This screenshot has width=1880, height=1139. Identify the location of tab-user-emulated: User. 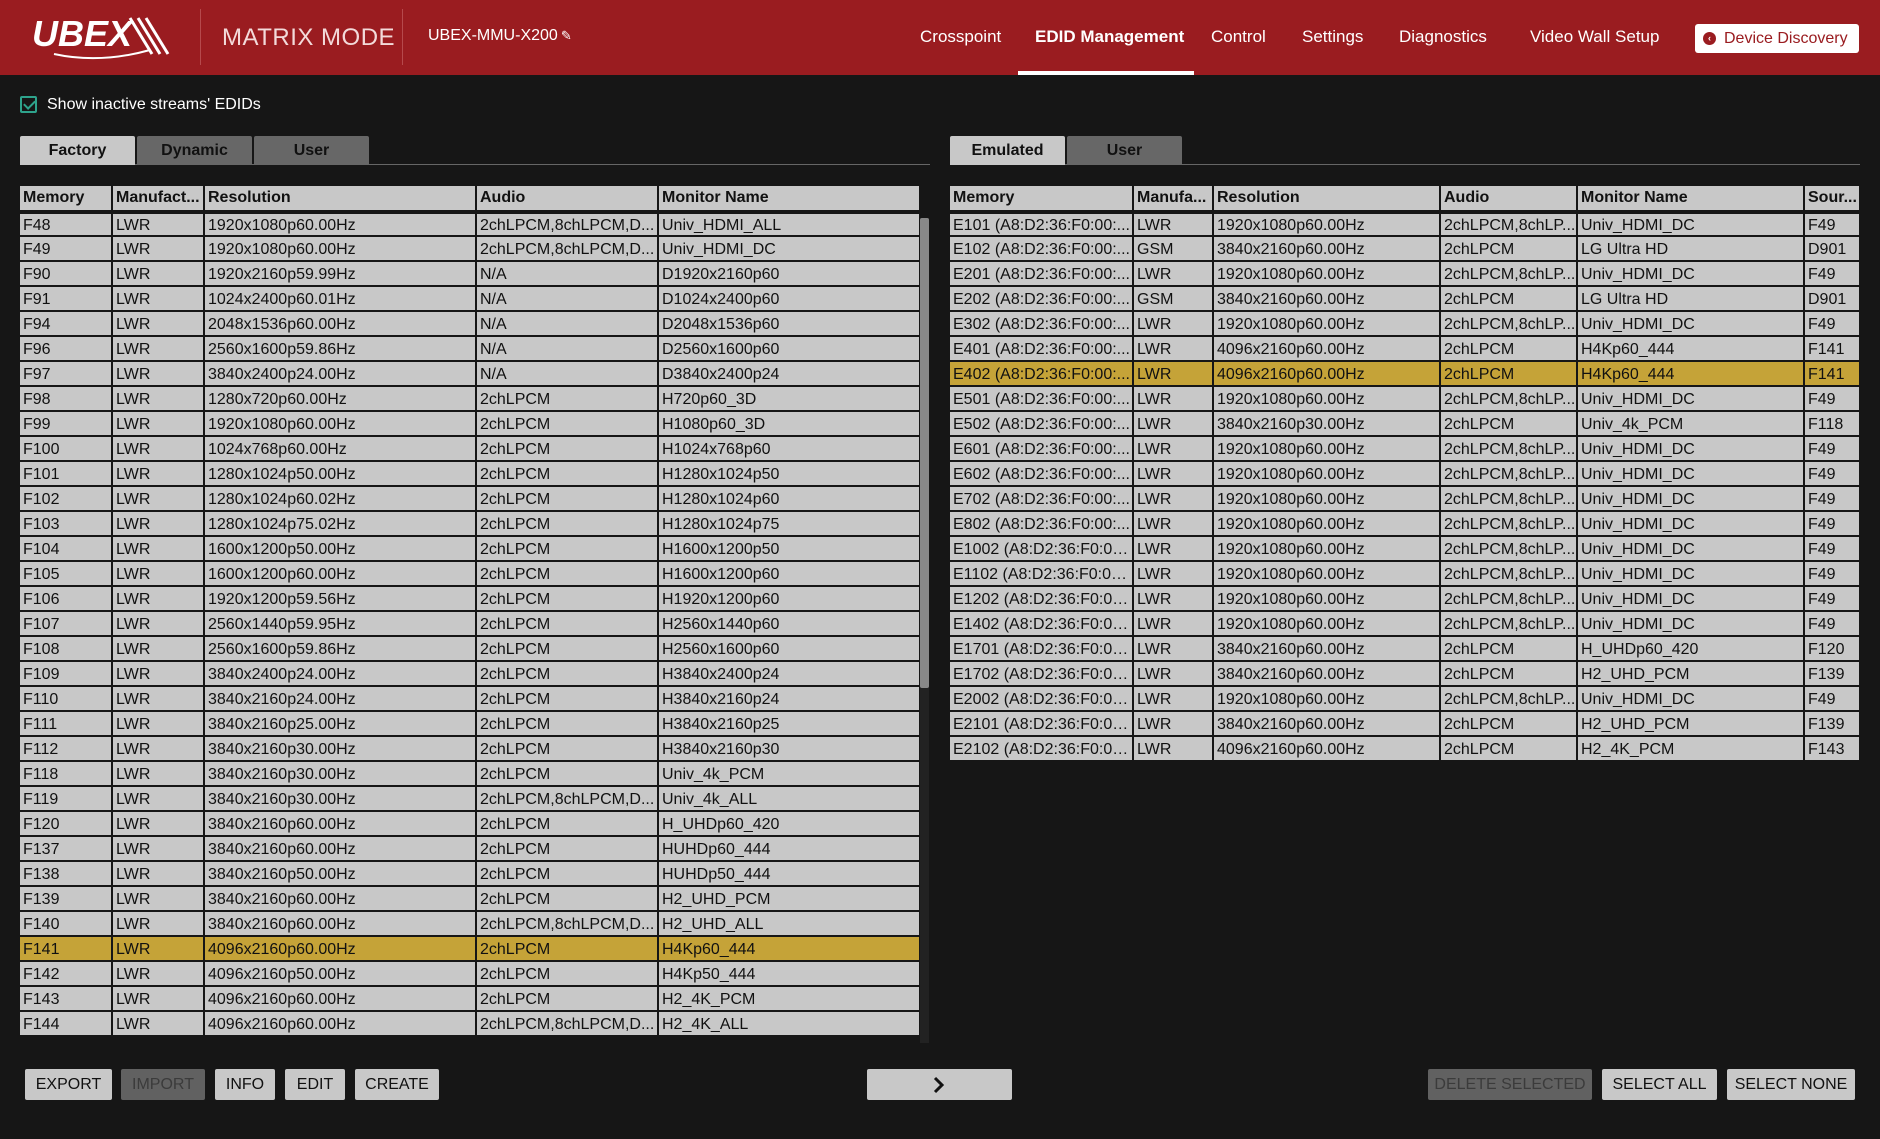
(1124, 150).